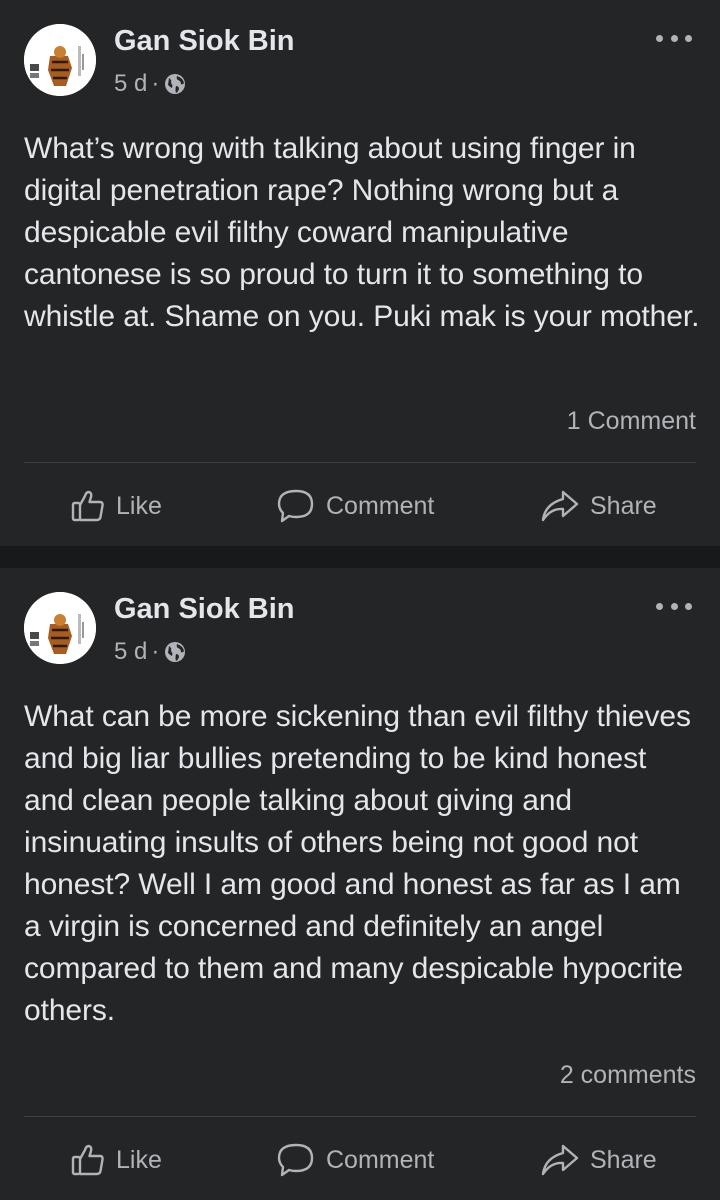 This screenshot has height=1200, width=720. I want to click on comment-count: 1 Comment, so click(631, 421).